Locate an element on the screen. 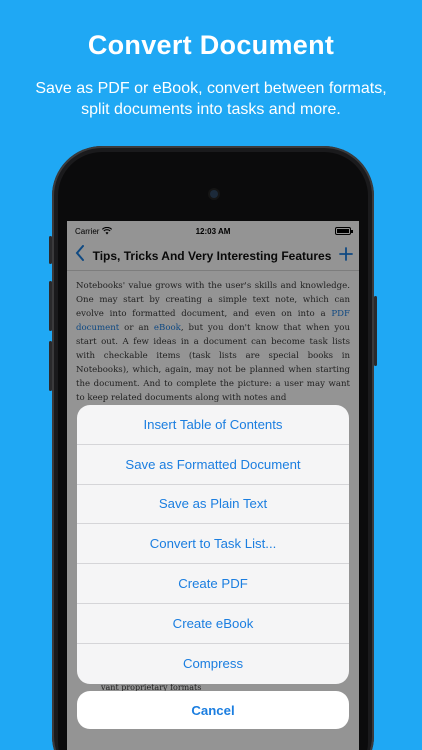 The width and height of the screenshot is (422, 750). mute-switch is located at coordinates (50, 250).